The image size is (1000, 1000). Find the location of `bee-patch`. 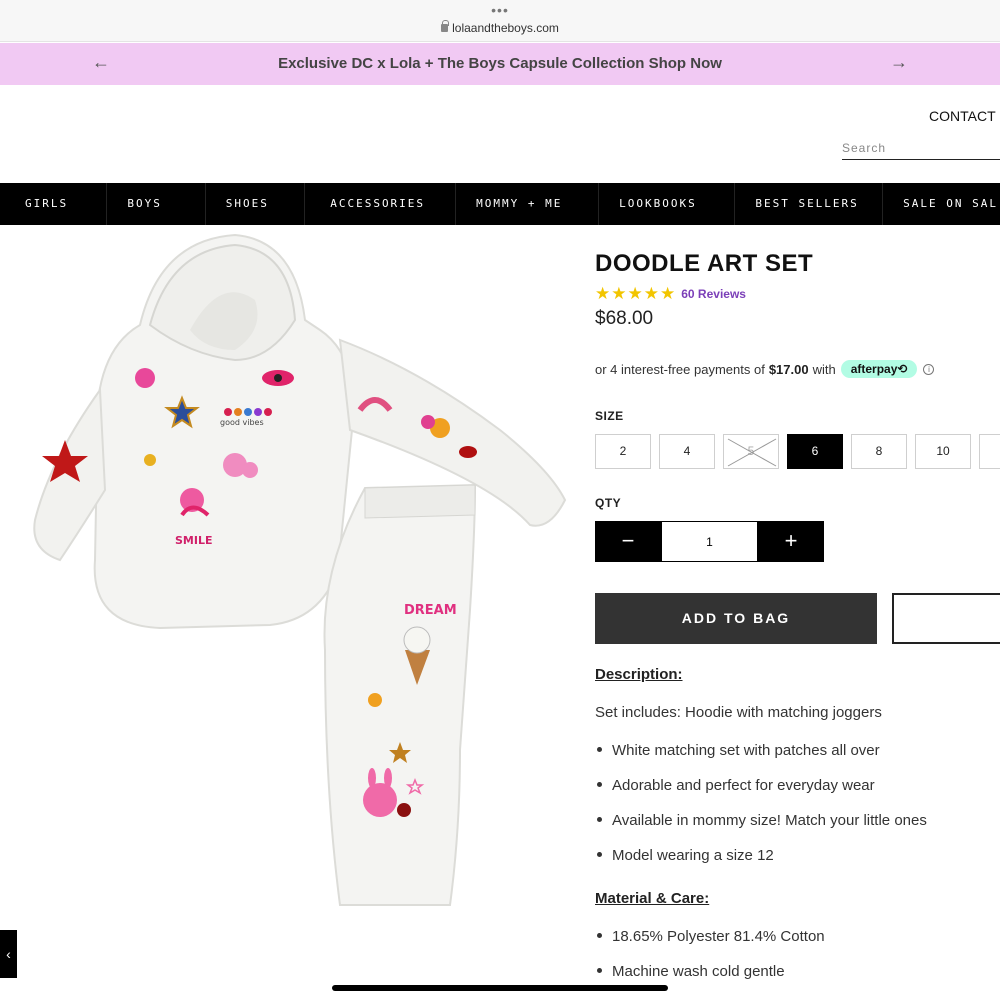

bee-patch is located at coordinates (150, 460).